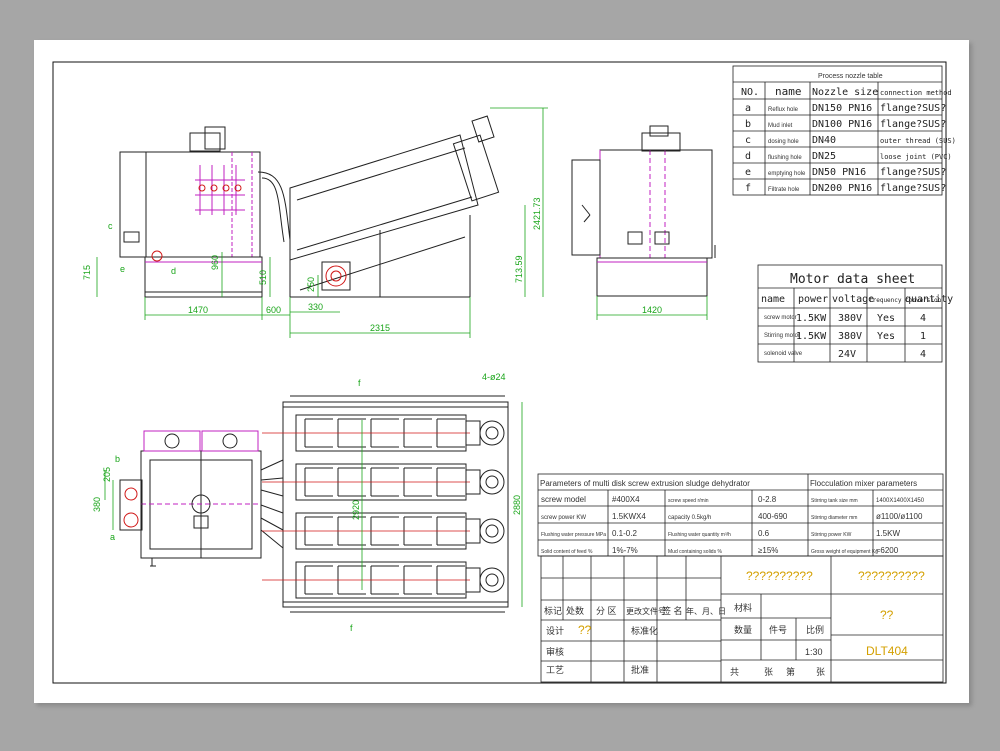 The image size is (1000, 751). Describe the element at coordinates (824, 156) in the screenshot. I see `nozzle-row-size: DN25` at that location.